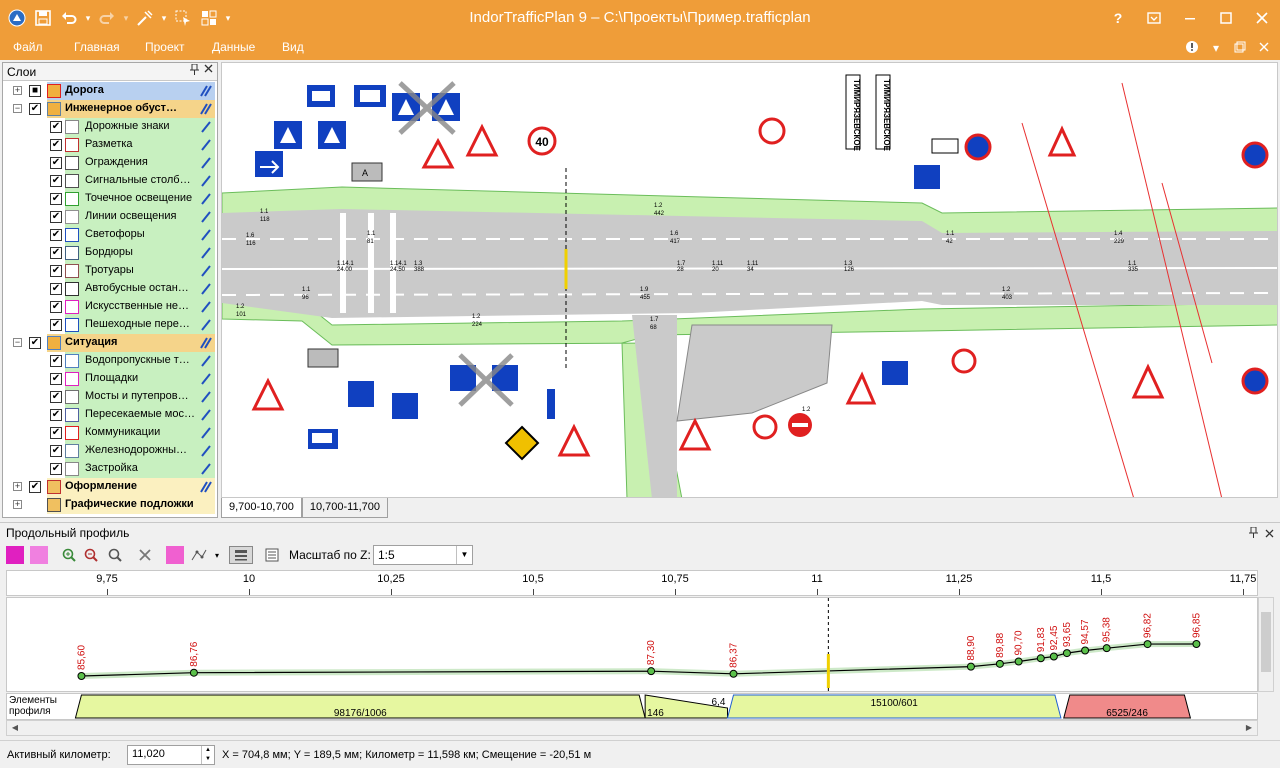 The width and height of the screenshot is (1280, 768). I want to click on profile-pin-icon, so click(1253, 533).